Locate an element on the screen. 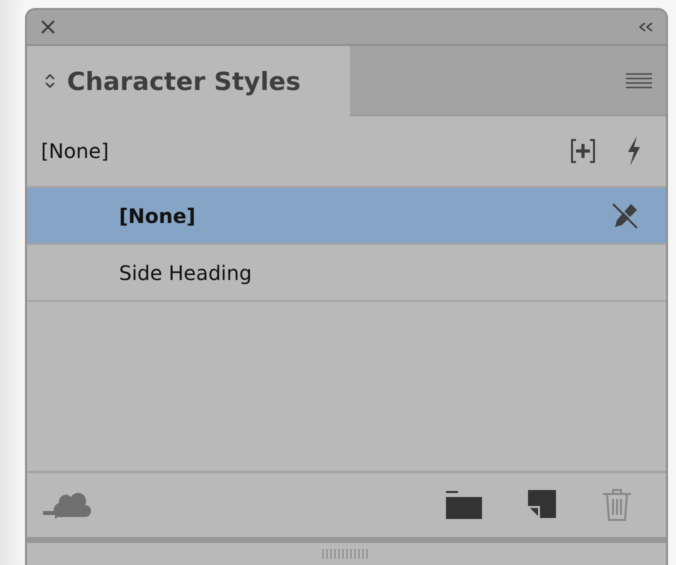 This screenshot has height=565, width=676. menu-icon is located at coordinates (639, 80).